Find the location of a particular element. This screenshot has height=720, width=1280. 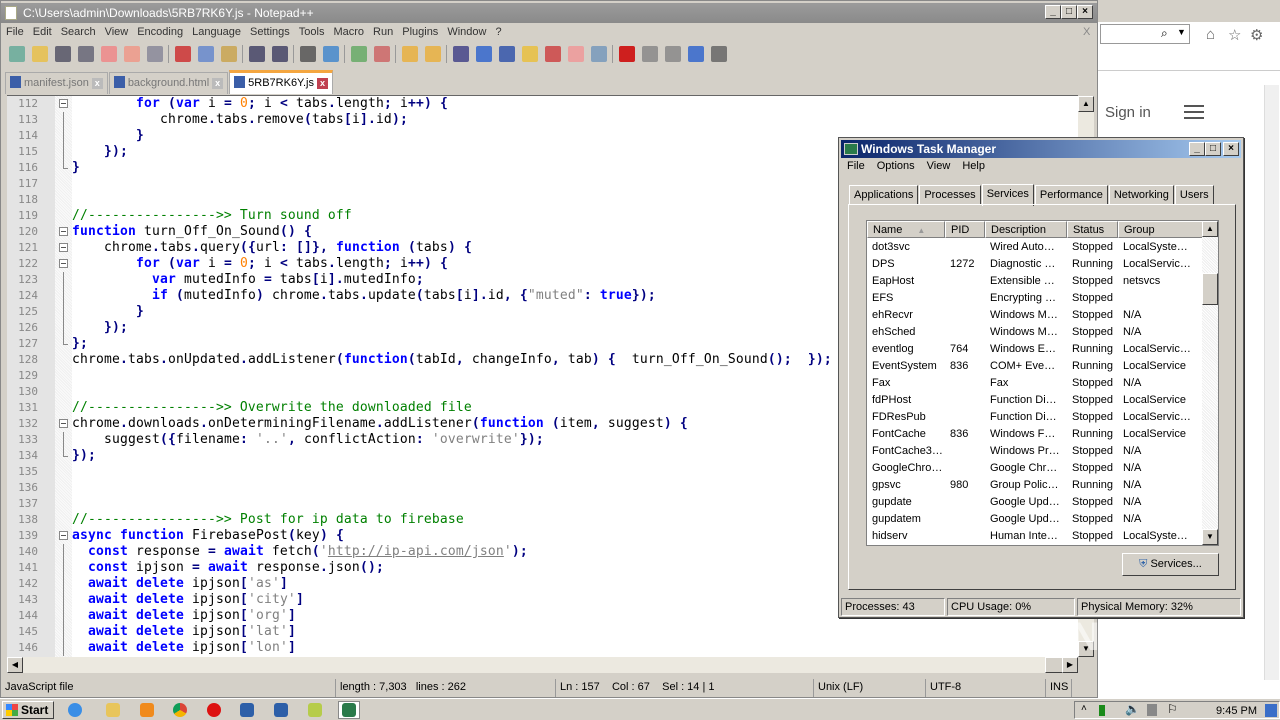

tab-performance: Performance is located at coordinates (1071, 194).